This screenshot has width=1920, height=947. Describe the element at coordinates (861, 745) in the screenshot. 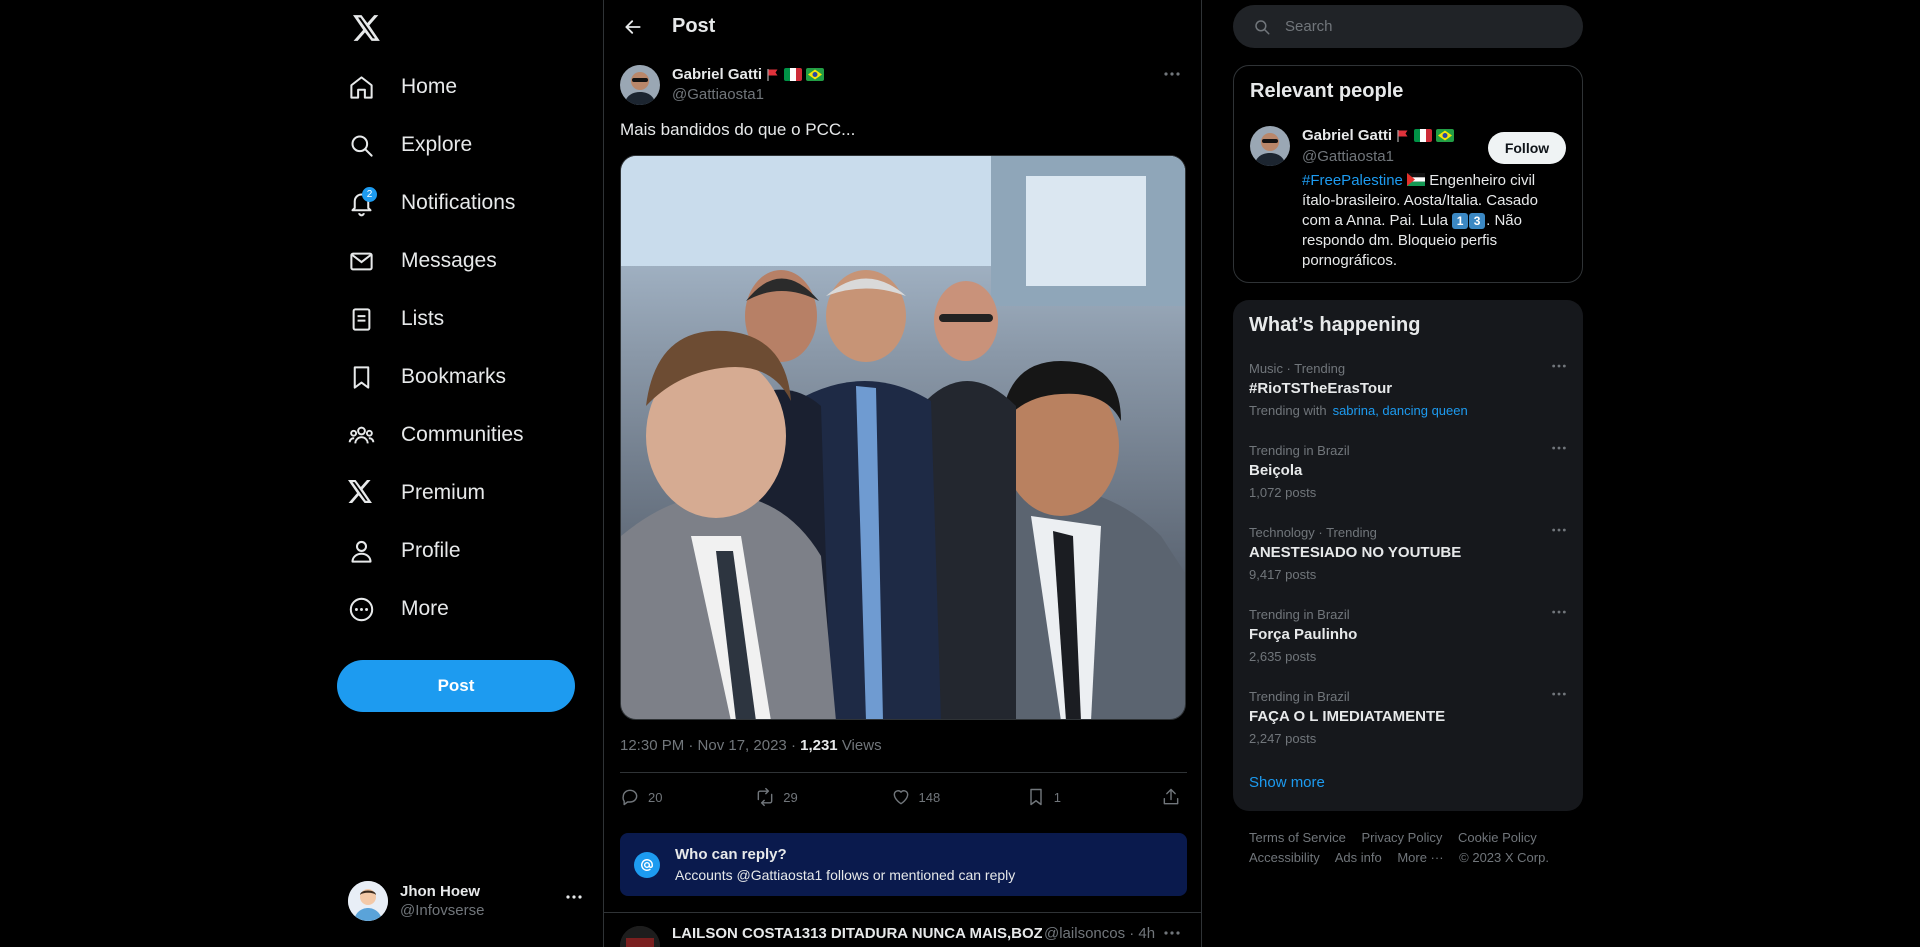

I see `views-label: Views` at that location.